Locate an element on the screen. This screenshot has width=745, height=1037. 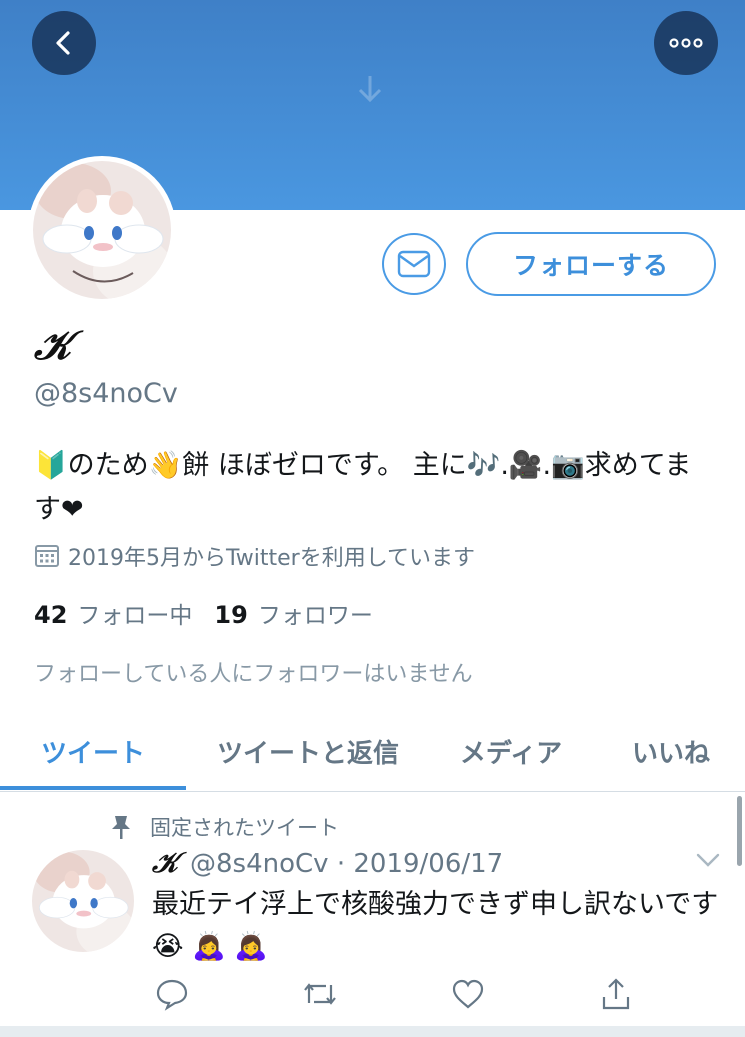
reply-icon is located at coordinates (172, 995).